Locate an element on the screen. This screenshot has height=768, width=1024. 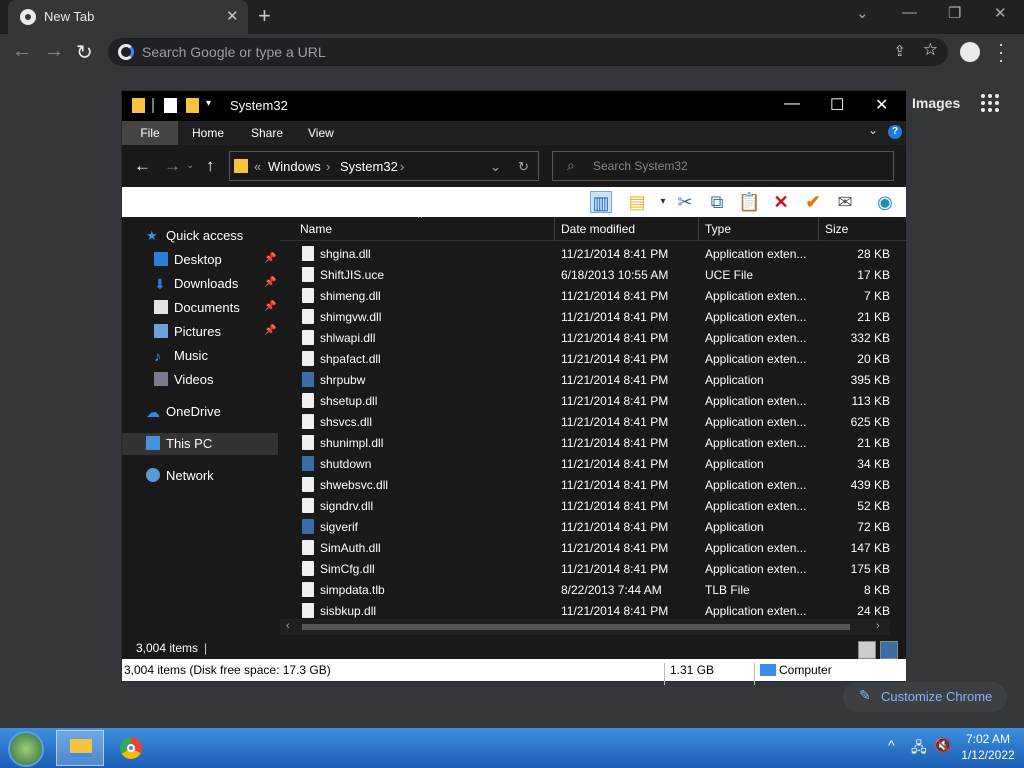
tab-view: View is located at coordinates (321, 133).